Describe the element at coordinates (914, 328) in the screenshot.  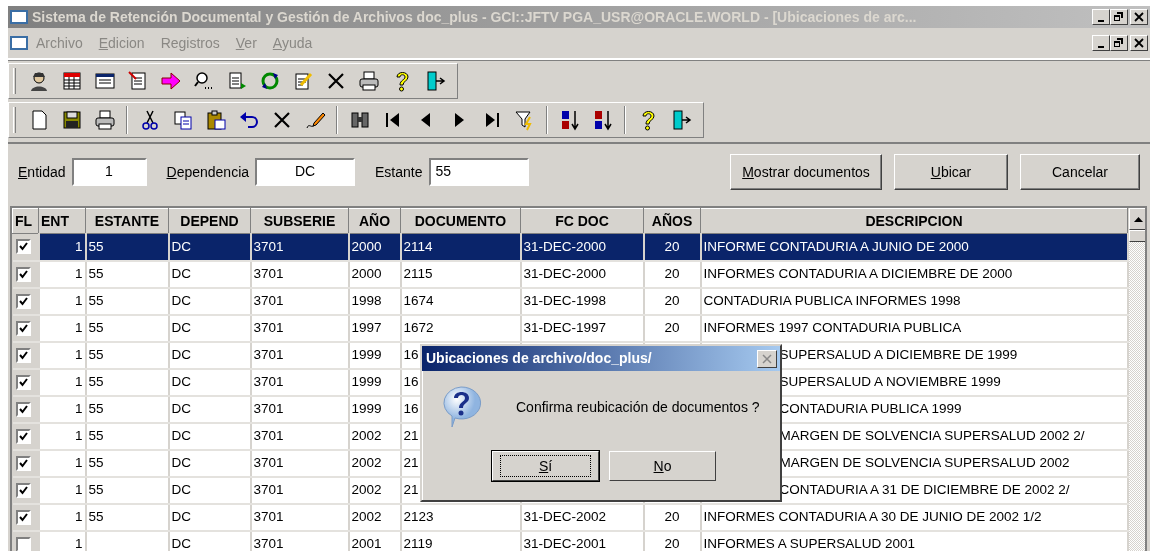
I see `table-cell: INFORMES 1997 CONTADURIA PUBLICA` at that location.